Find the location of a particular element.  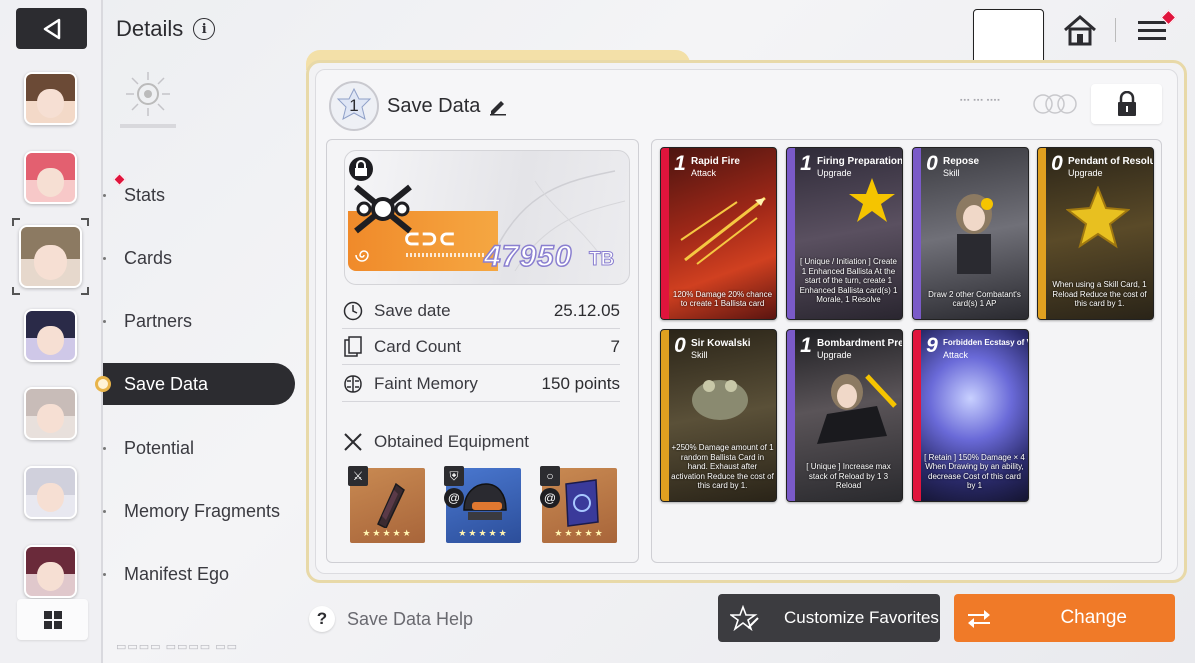

help-label: Save Data Help is located at coordinates (410, 618).